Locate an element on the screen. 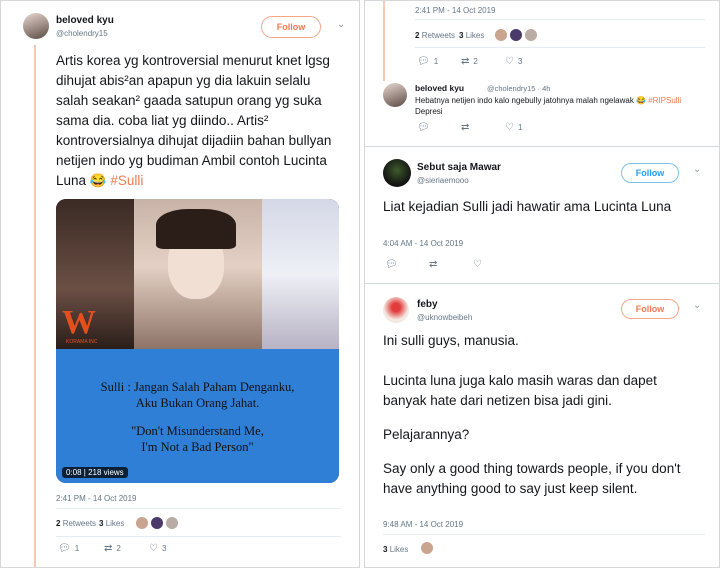 The width and height of the screenshot is (720, 568). tweet-paragraph-1: Ini sulli guys, manusia. is located at coordinates (451, 340).